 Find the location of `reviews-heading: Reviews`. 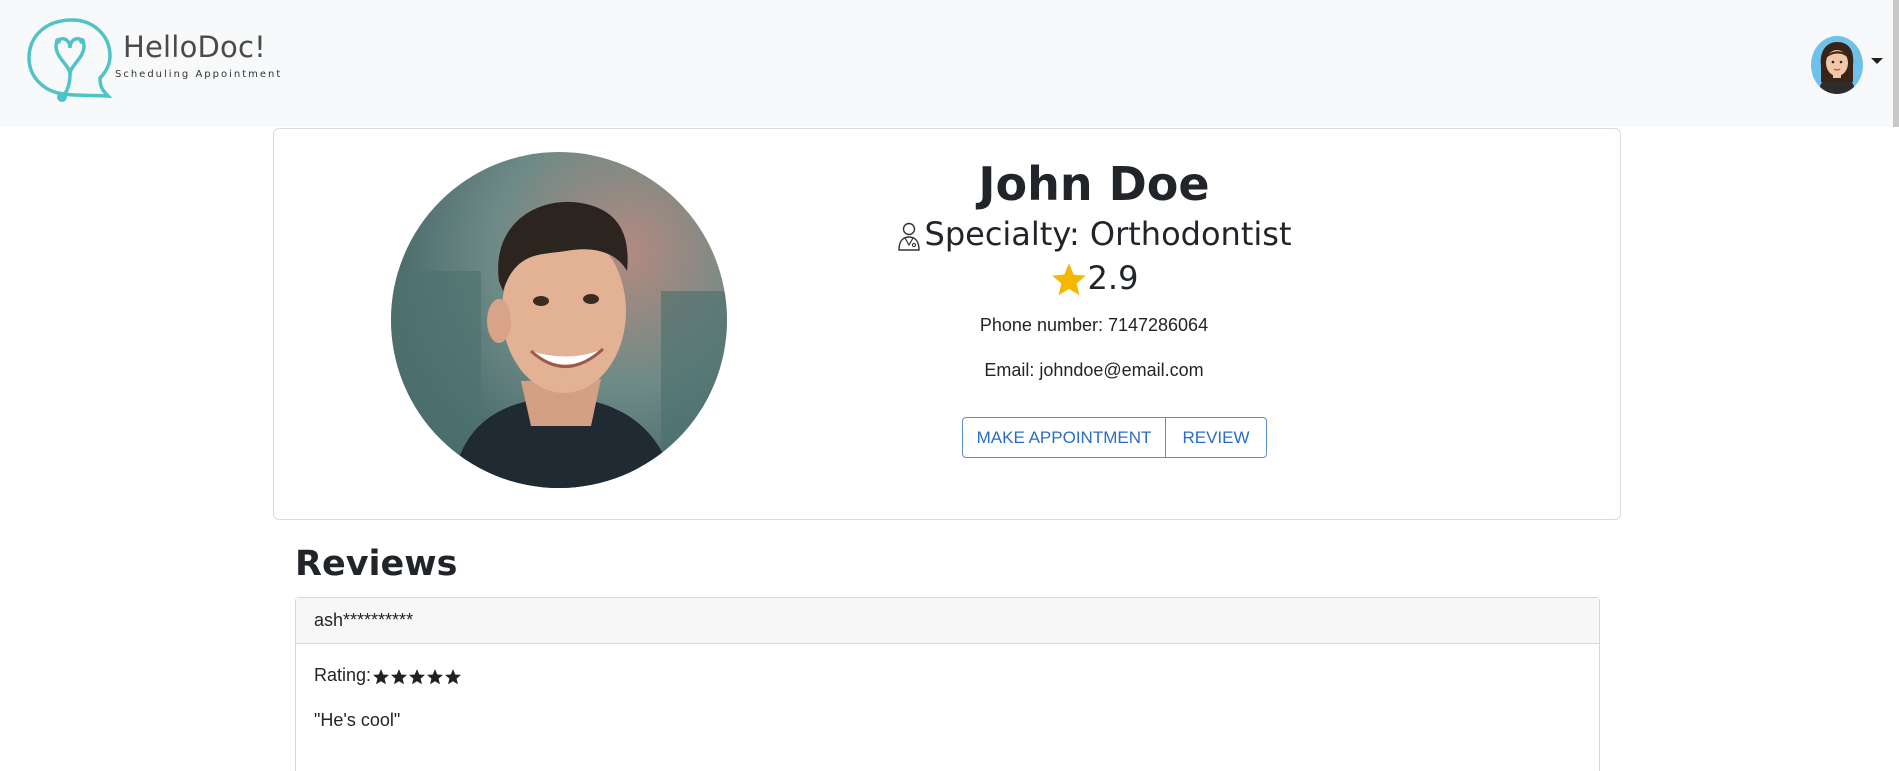

reviews-heading: Reviews is located at coordinates (376, 564).